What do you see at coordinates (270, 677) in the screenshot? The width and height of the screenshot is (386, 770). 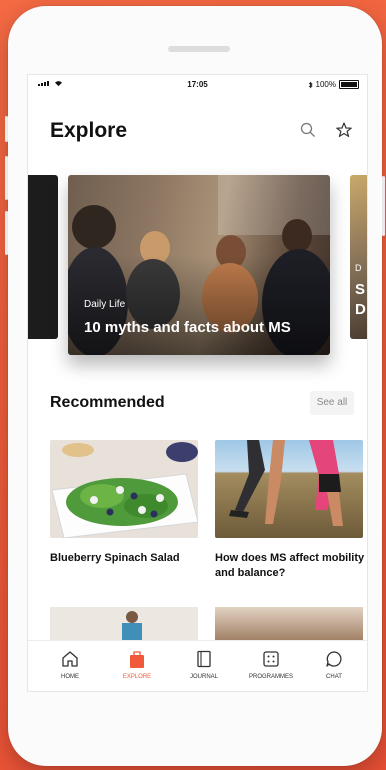 I see `tab-programmes-label: PROGRAMMES` at bounding box center [270, 677].